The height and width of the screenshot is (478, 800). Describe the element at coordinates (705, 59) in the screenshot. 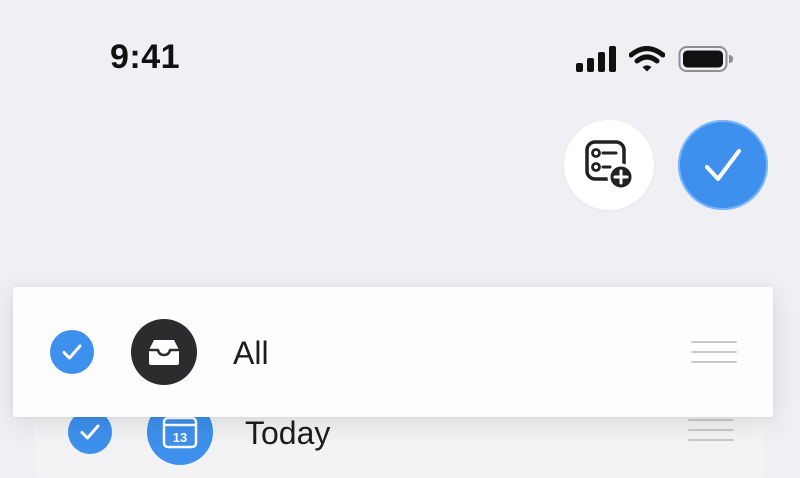

I see `battery-icon` at that location.